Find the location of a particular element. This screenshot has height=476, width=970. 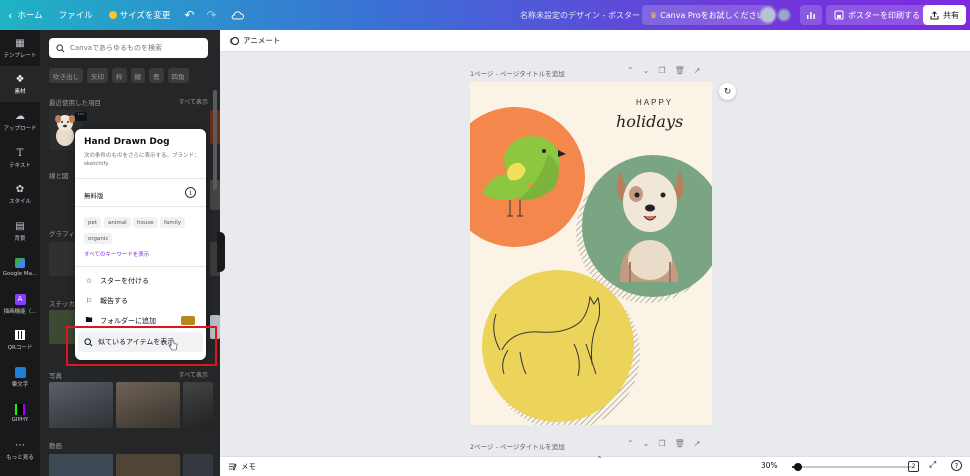

share-button: 共有 is located at coordinates (944, 15).